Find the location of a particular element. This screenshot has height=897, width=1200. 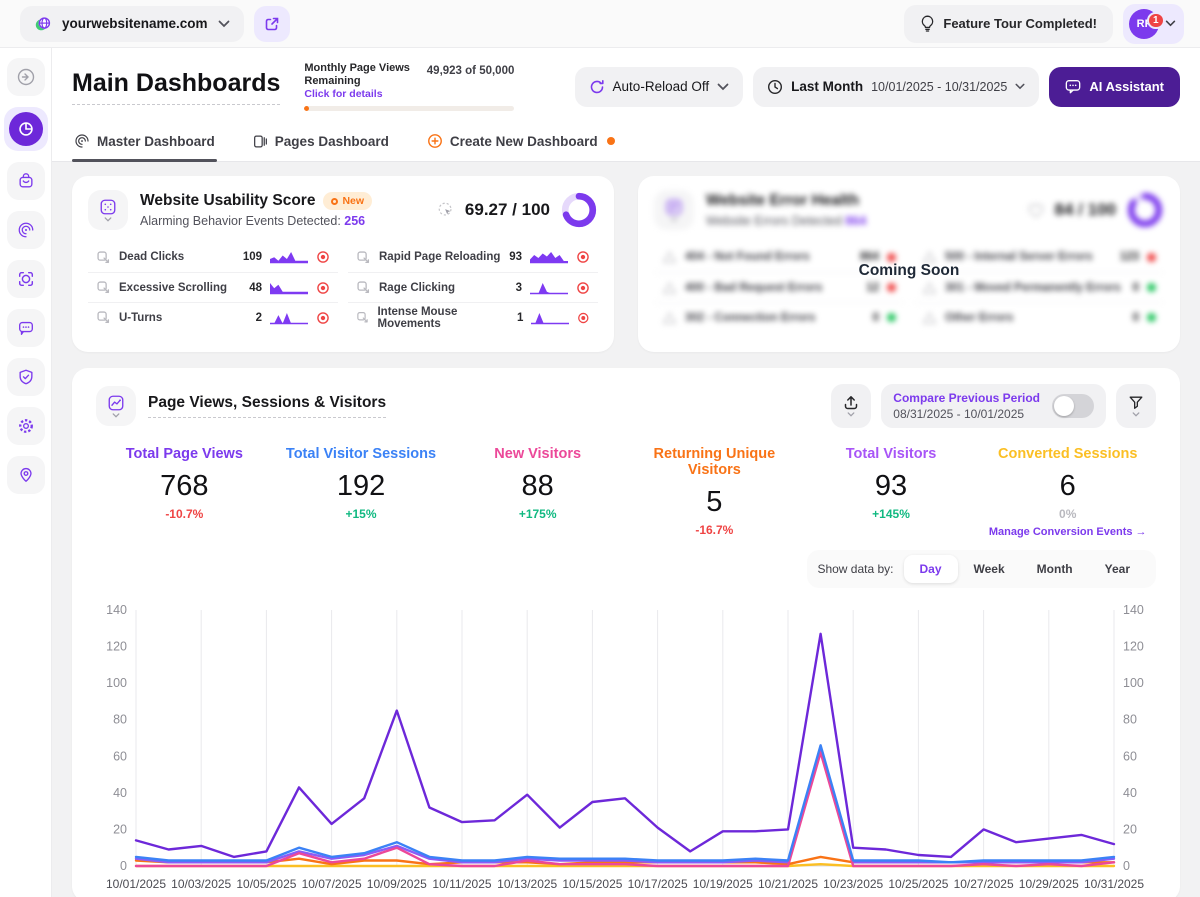

sidebar-item-dashboards is located at coordinates (25, 129).